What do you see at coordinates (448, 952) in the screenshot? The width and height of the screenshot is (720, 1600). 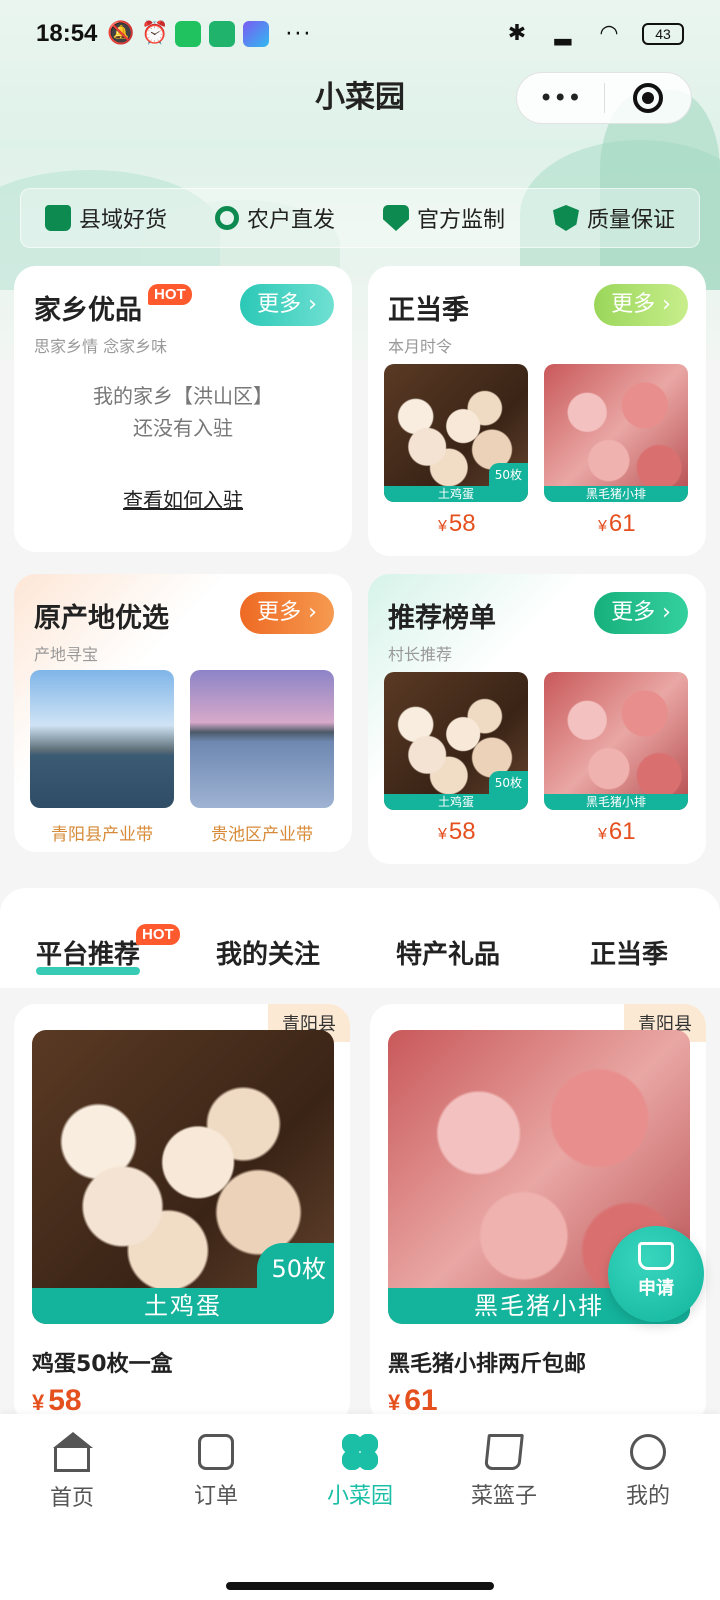 I see `tab-specialty-gifts: 特产礼品` at bounding box center [448, 952].